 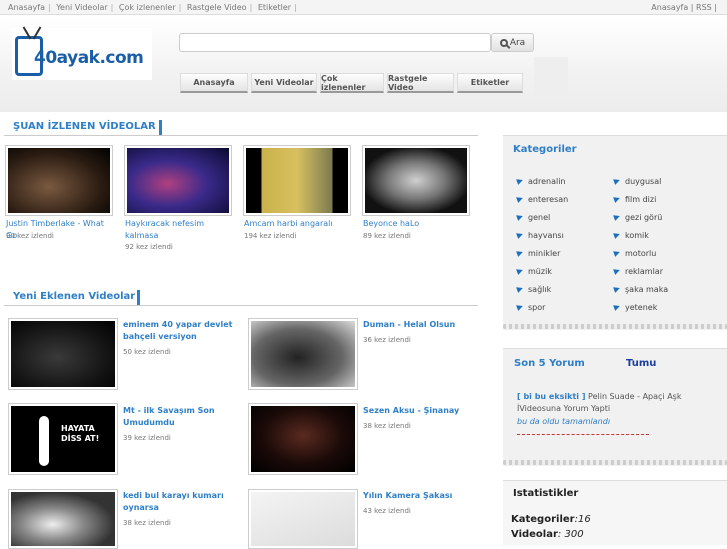 I want to click on view-count: 89 kez izlendi, so click(x=387, y=236).